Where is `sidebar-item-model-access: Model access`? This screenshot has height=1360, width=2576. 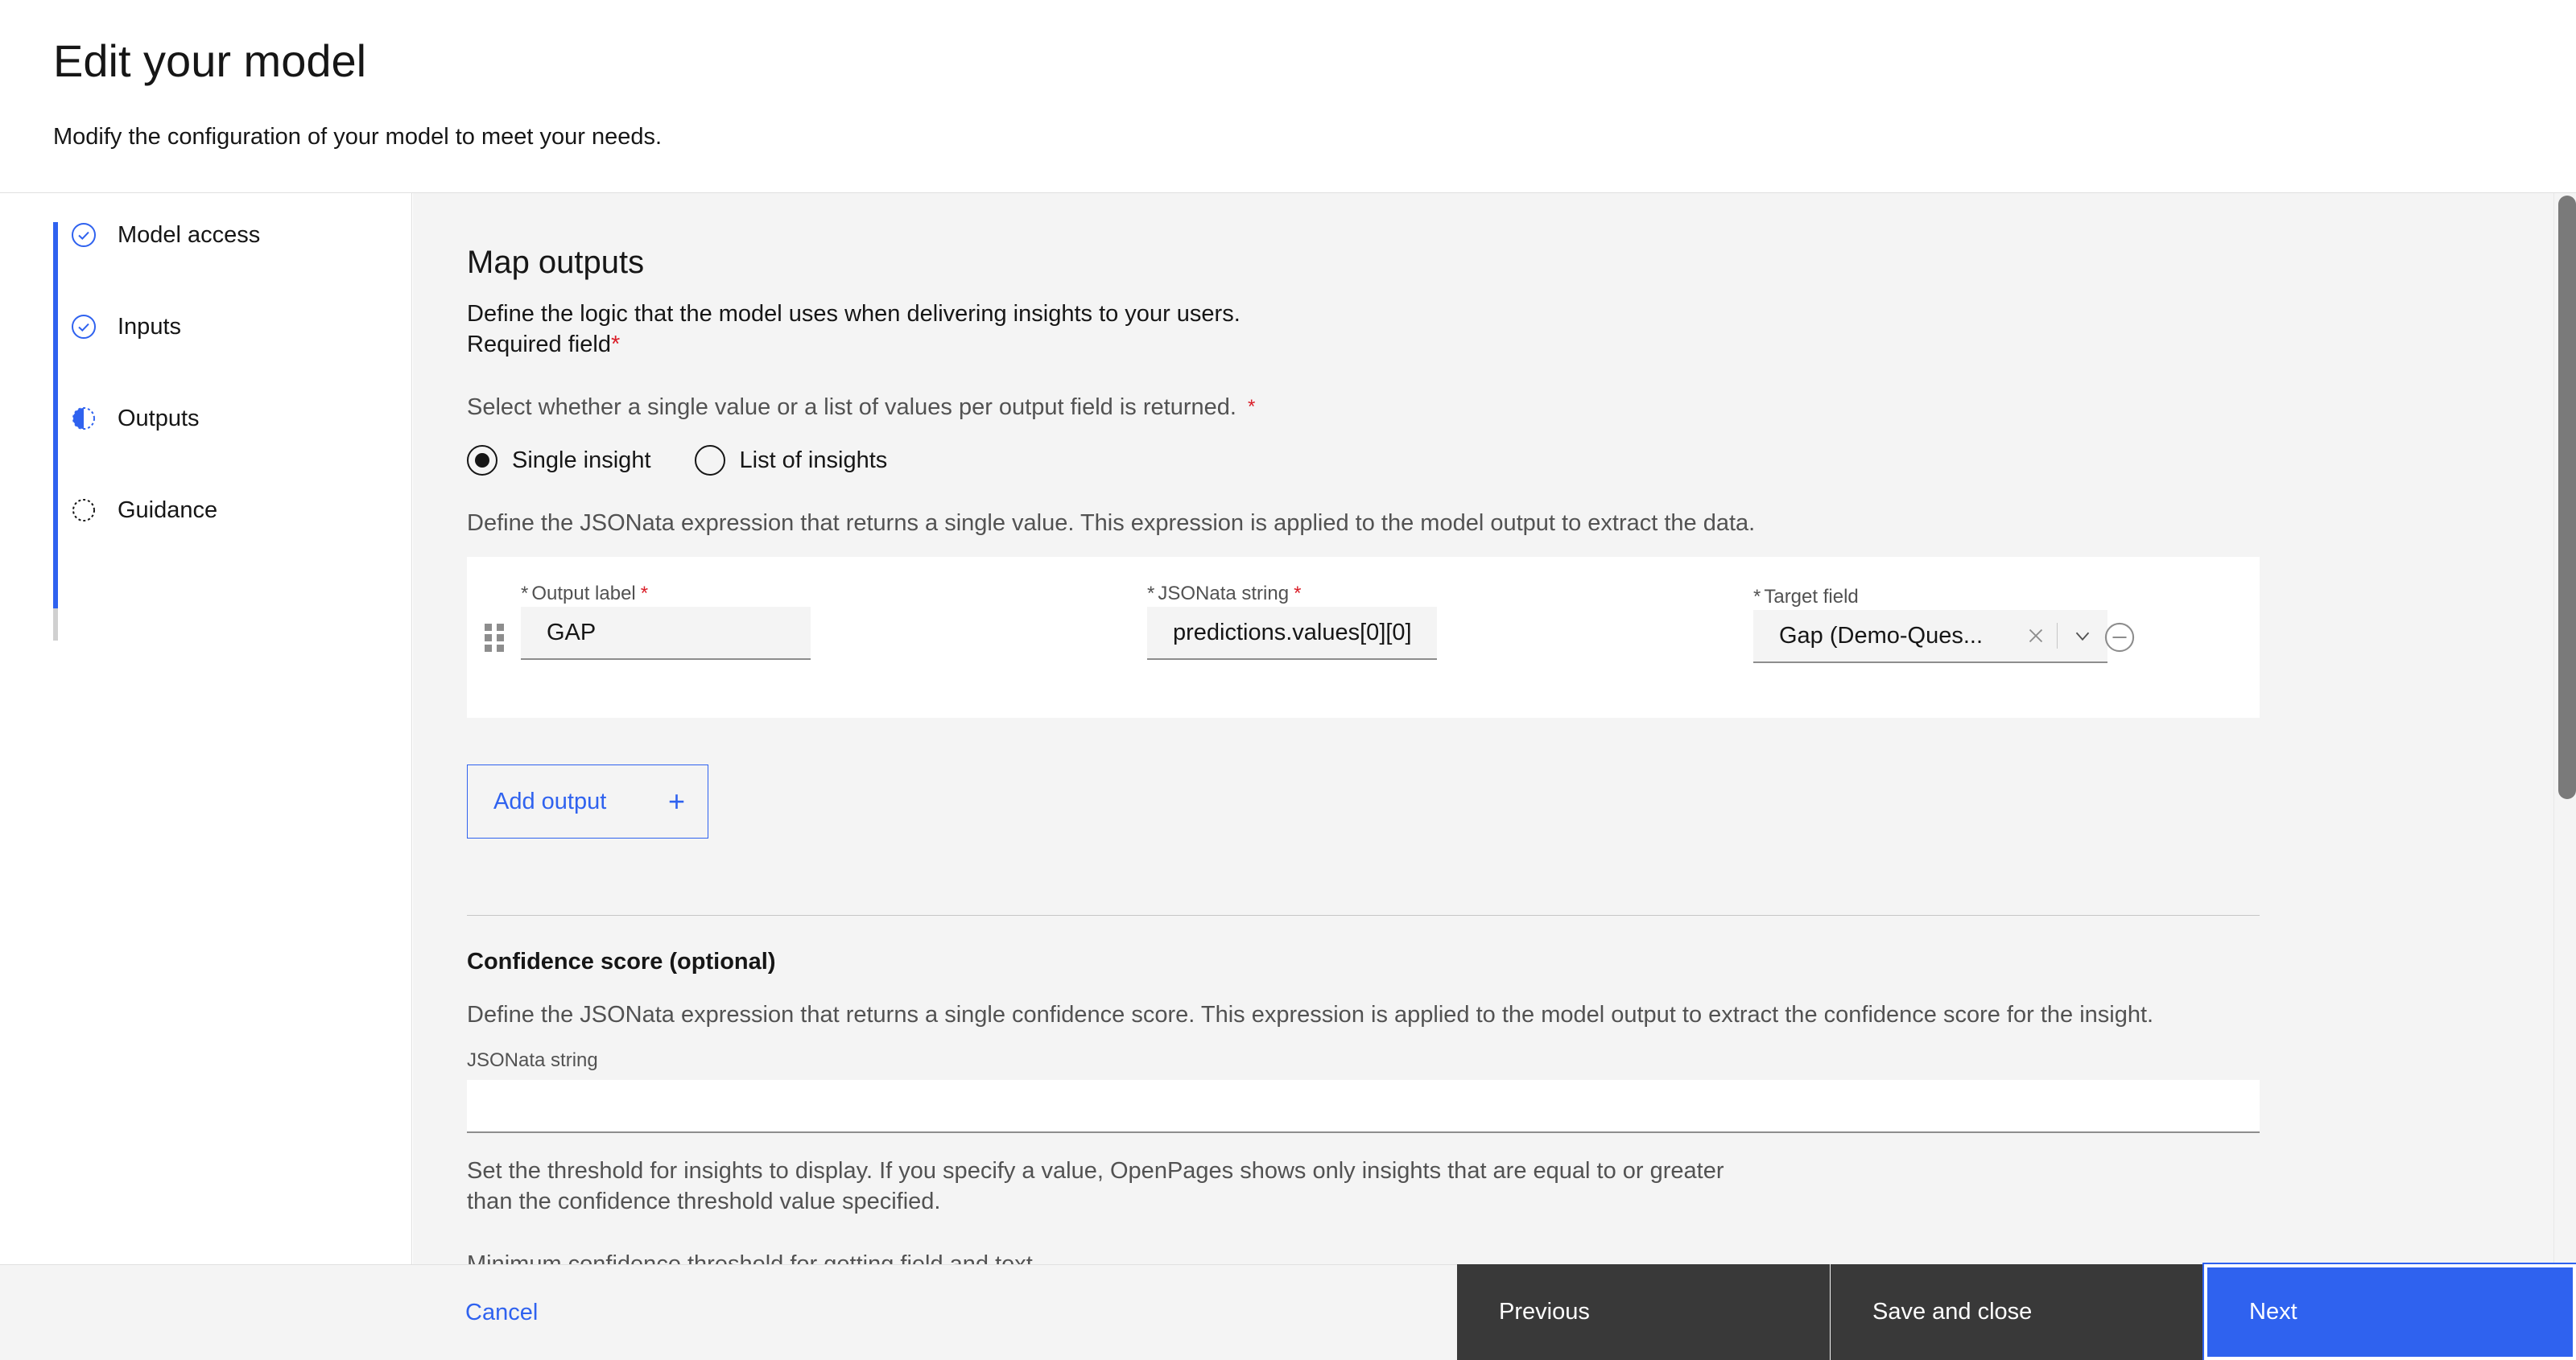
sidebar-item-model-access: Model access is located at coordinates (222, 235).